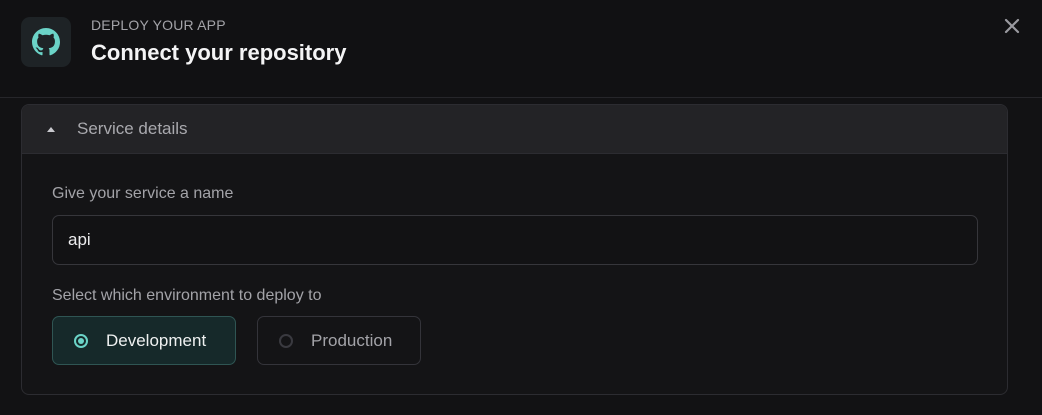 This screenshot has height=415, width=1042. What do you see at coordinates (81, 340) in the screenshot?
I see `radio-selected-icon` at bounding box center [81, 340].